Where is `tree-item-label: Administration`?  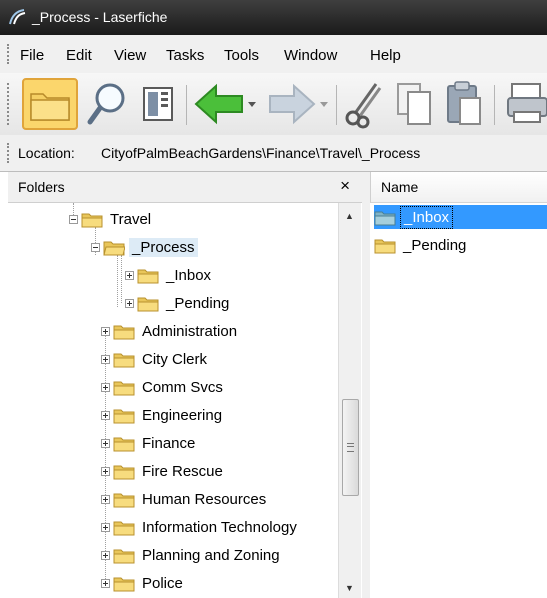
tree-item-label: Administration is located at coordinates (190, 331).